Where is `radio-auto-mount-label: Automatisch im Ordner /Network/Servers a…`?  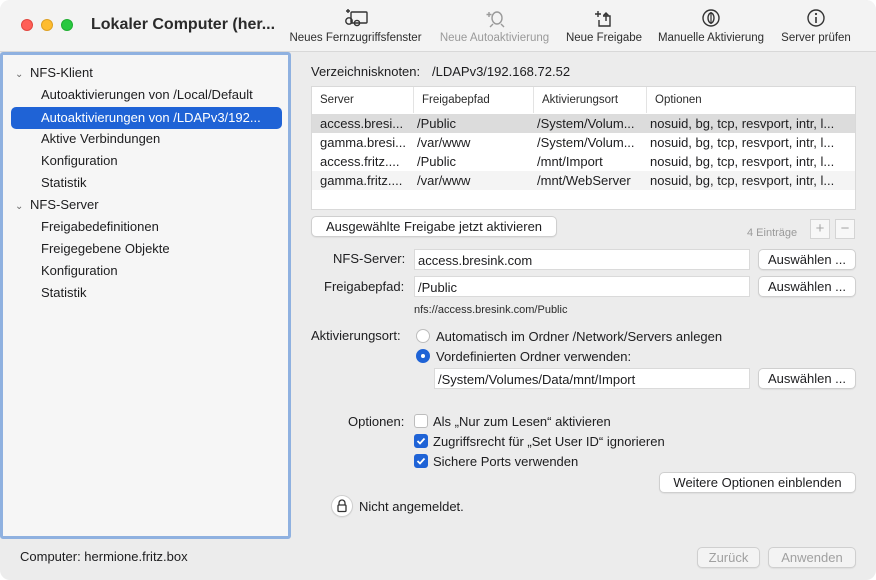
radio-auto-mount-label: Automatisch im Ordner /Network/Servers a… is located at coordinates (579, 336).